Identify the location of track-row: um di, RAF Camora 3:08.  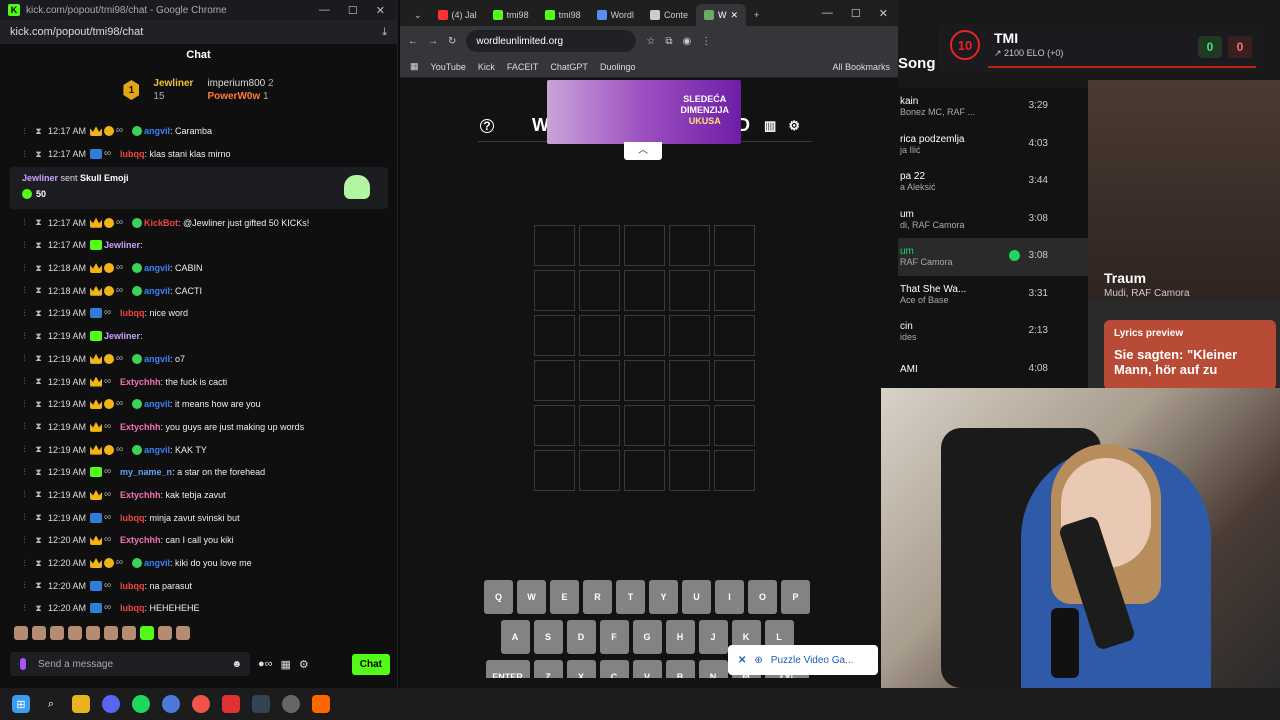
(993, 220).